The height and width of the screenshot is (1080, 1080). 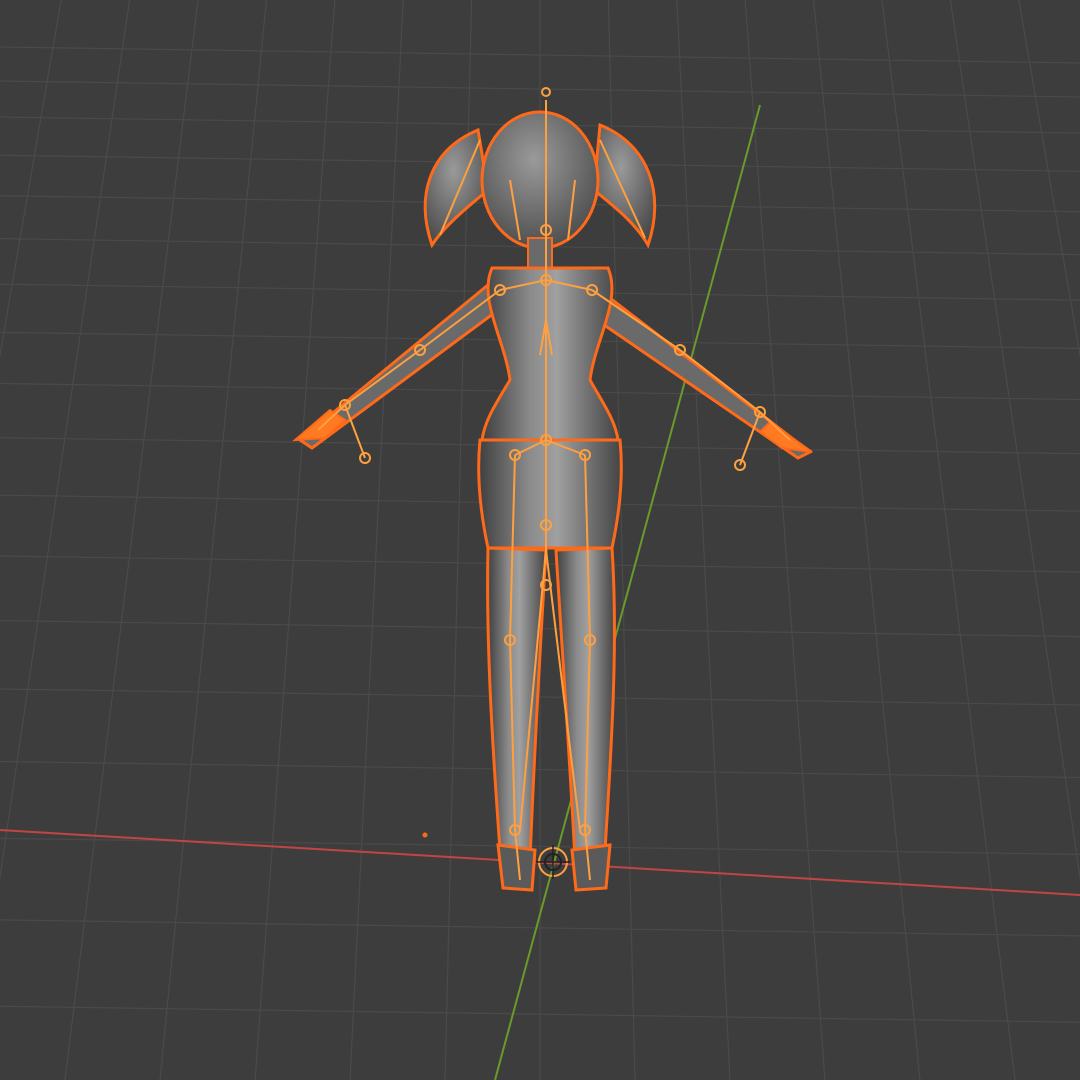 I want to click on hair-left-tail, so click(x=456, y=188).